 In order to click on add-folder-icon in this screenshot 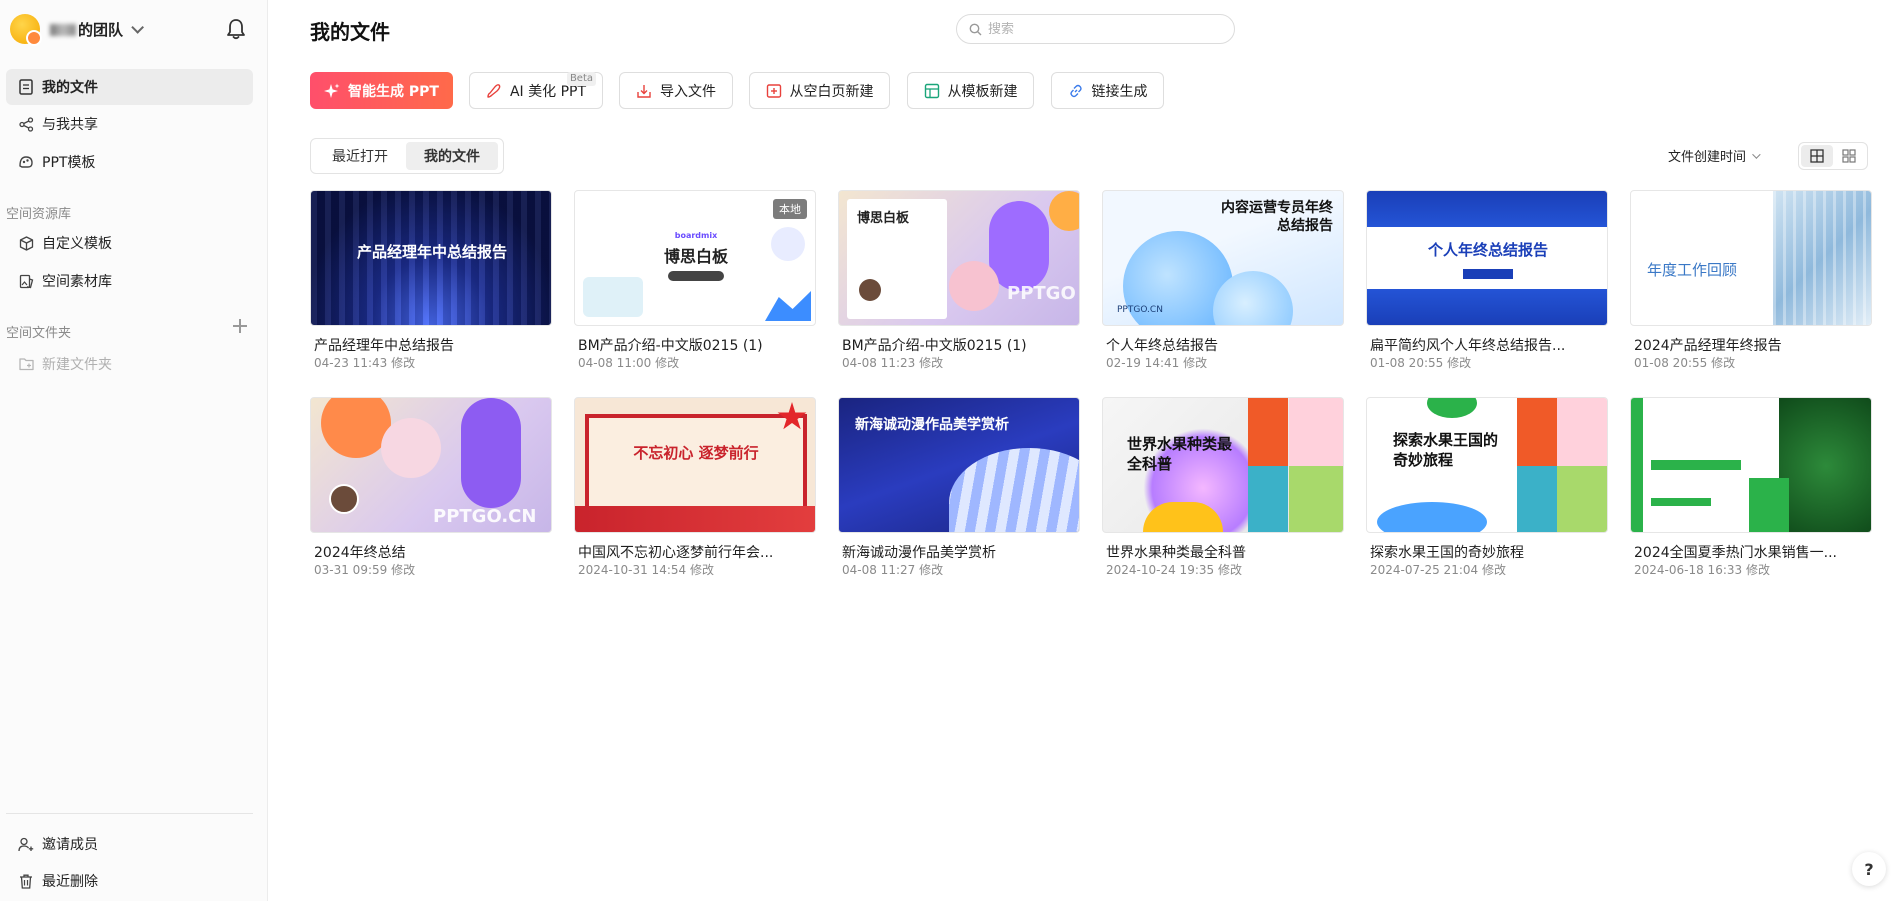, I will do `click(240, 326)`.